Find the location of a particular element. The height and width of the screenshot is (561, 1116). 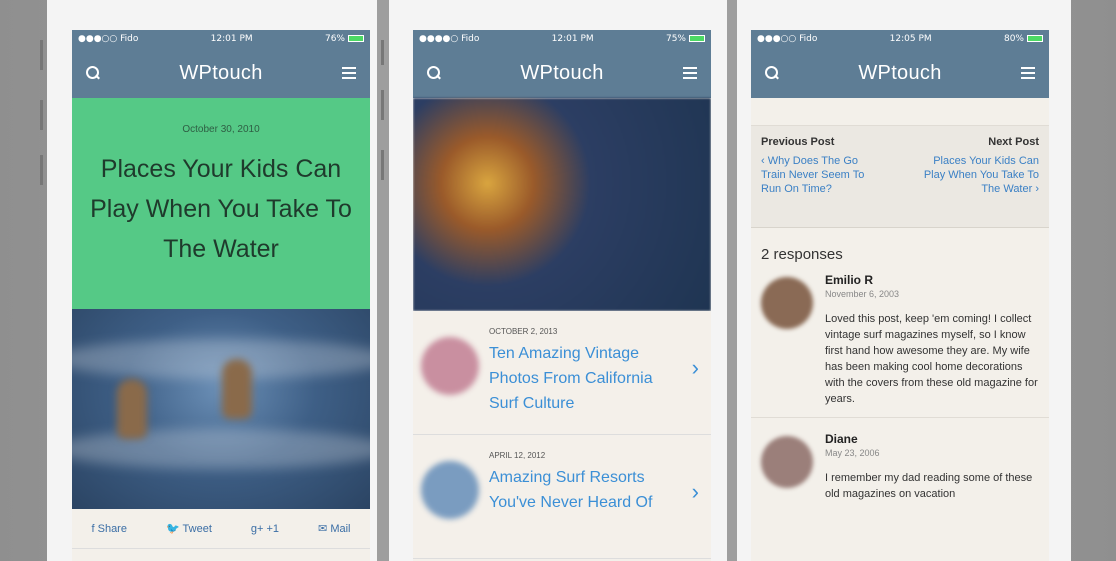

status-bar: ●●●○○ Fido 12:05 PM 80% is located at coordinates (900, 39).